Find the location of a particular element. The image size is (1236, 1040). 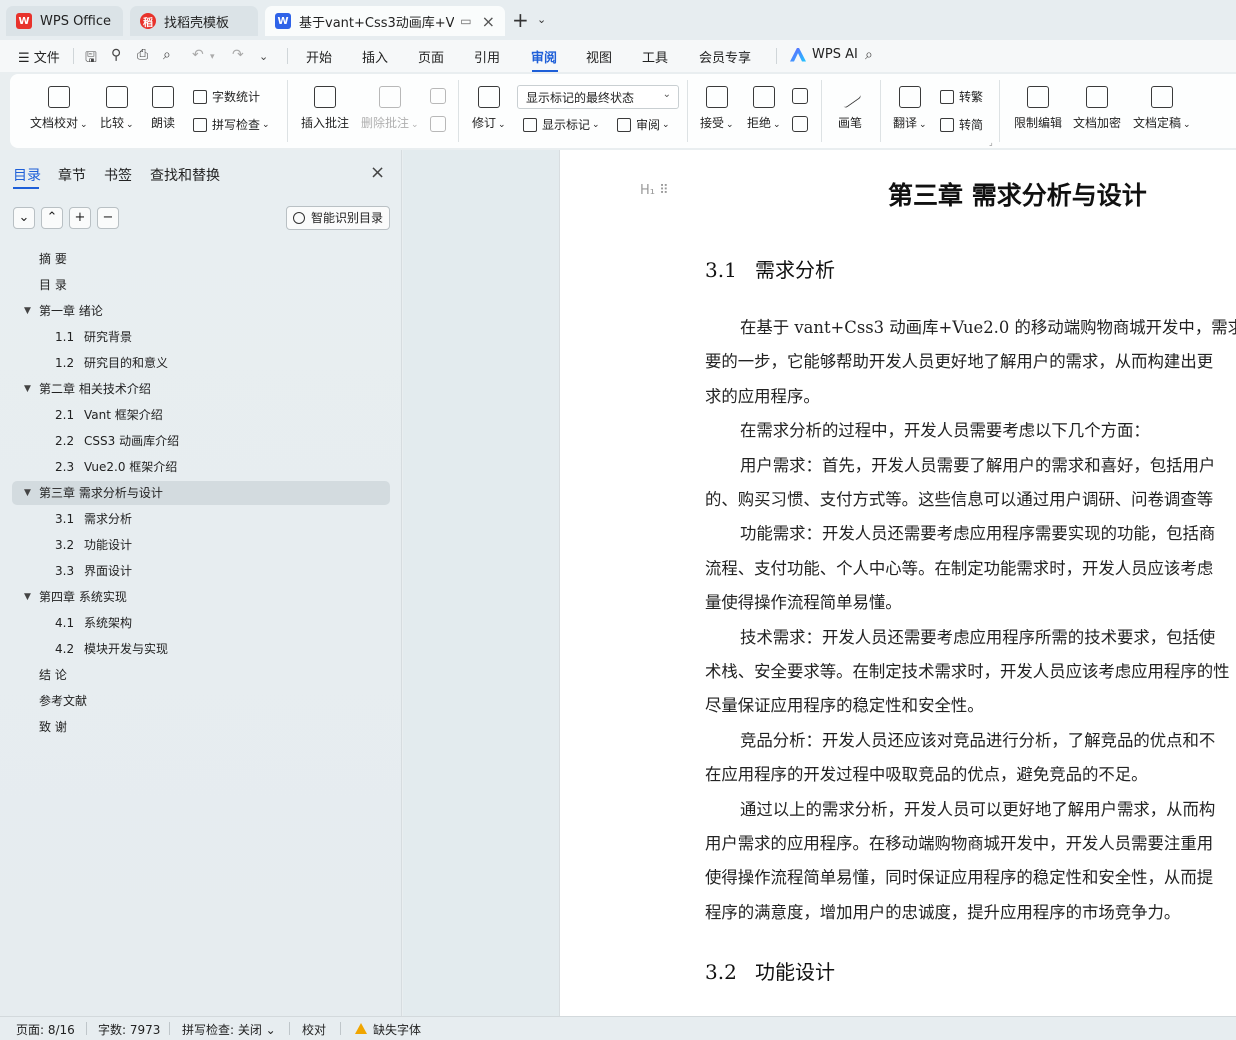

nav-tab-toc: 目录 is located at coordinates (27, 175).